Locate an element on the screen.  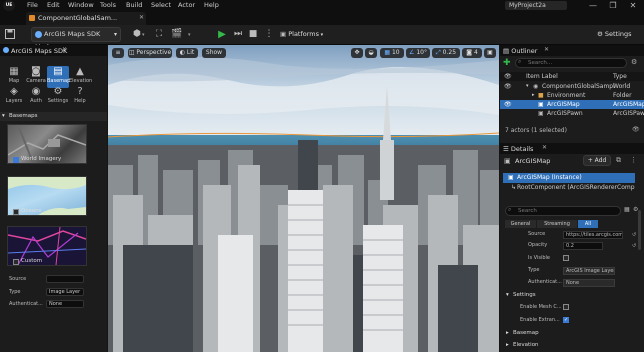
arcgis-panel-close-icon: ✕ is located at coordinates (64, 49).